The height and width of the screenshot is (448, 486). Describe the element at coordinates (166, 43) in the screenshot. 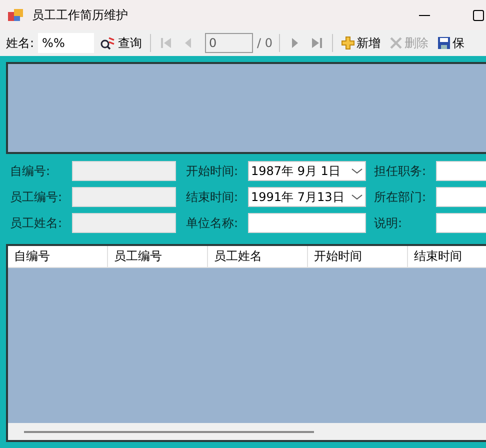

I see `first-icon` at that location.